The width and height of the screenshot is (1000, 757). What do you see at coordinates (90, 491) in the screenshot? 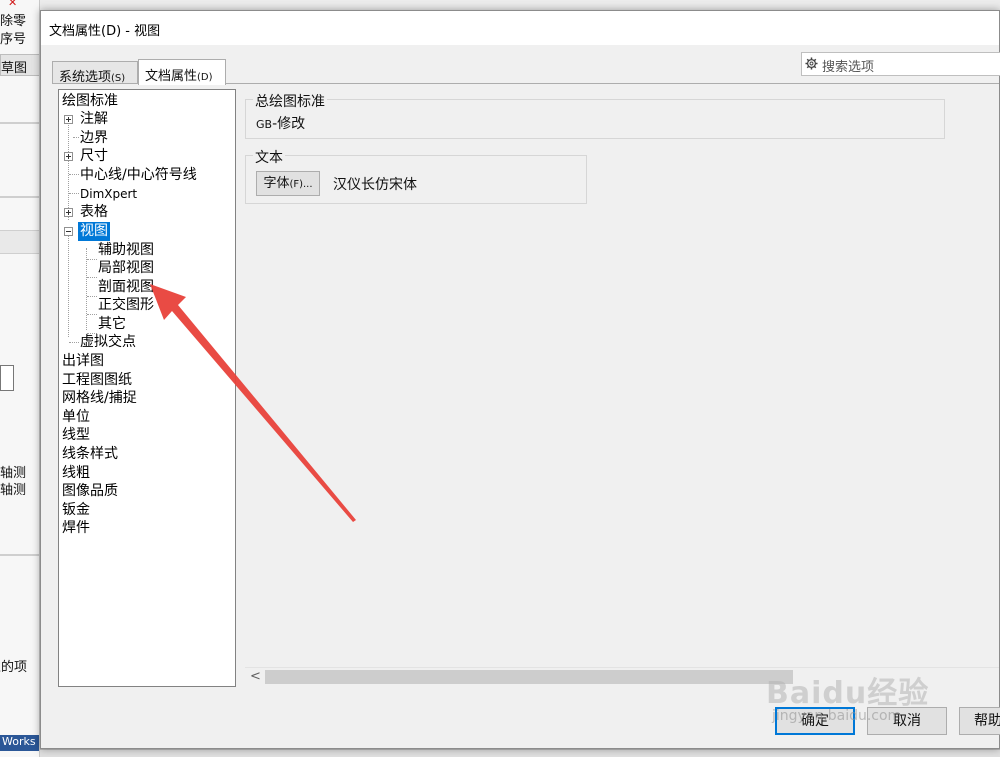
I see `tree-item-image-quality: 图像品质` at bounding box center [90, 491].